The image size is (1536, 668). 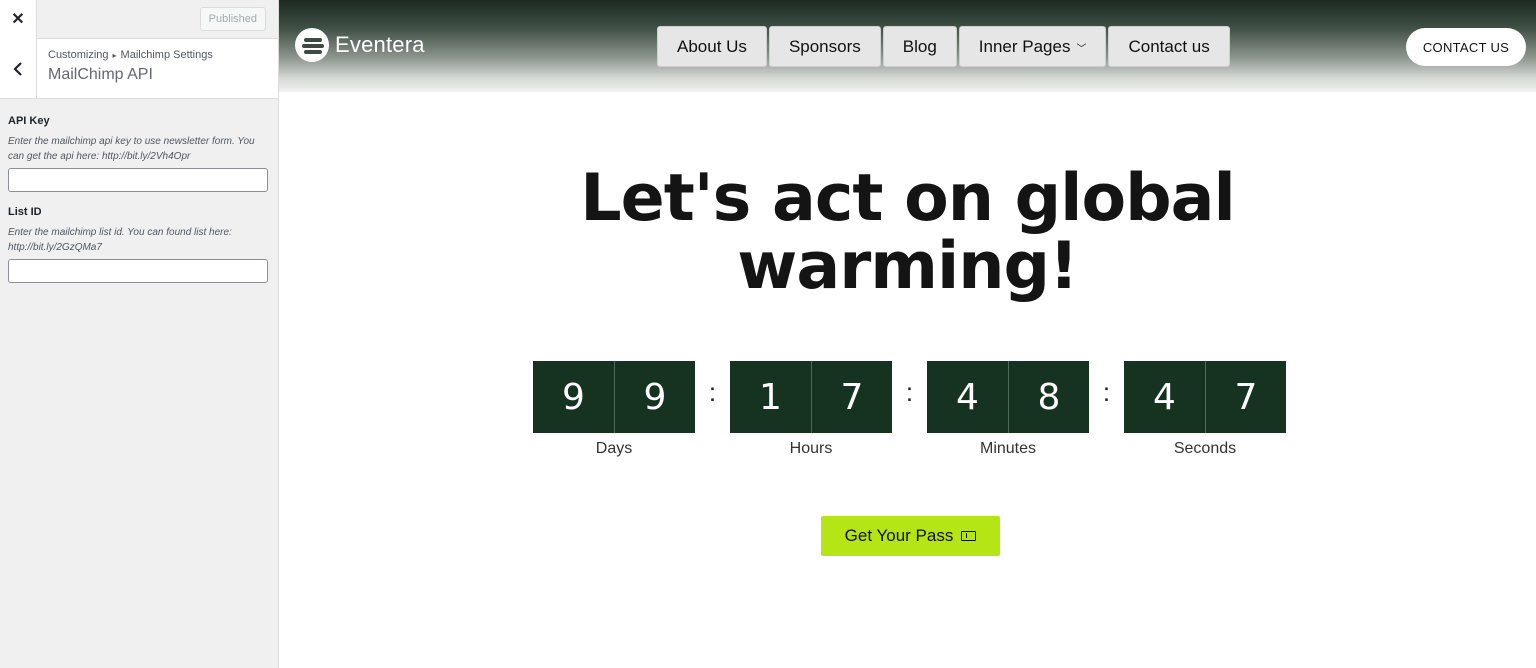 I want to click on published-button: Published, so click(x=232, y=19).